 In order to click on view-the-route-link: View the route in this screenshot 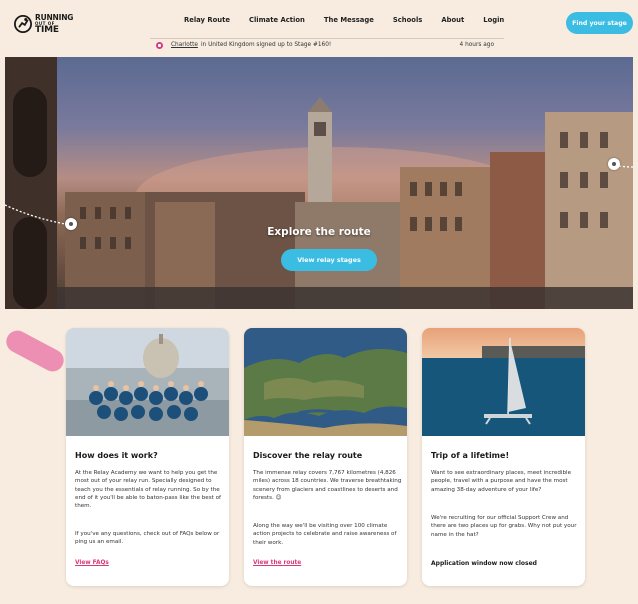, I will do `click(277, 563)`.